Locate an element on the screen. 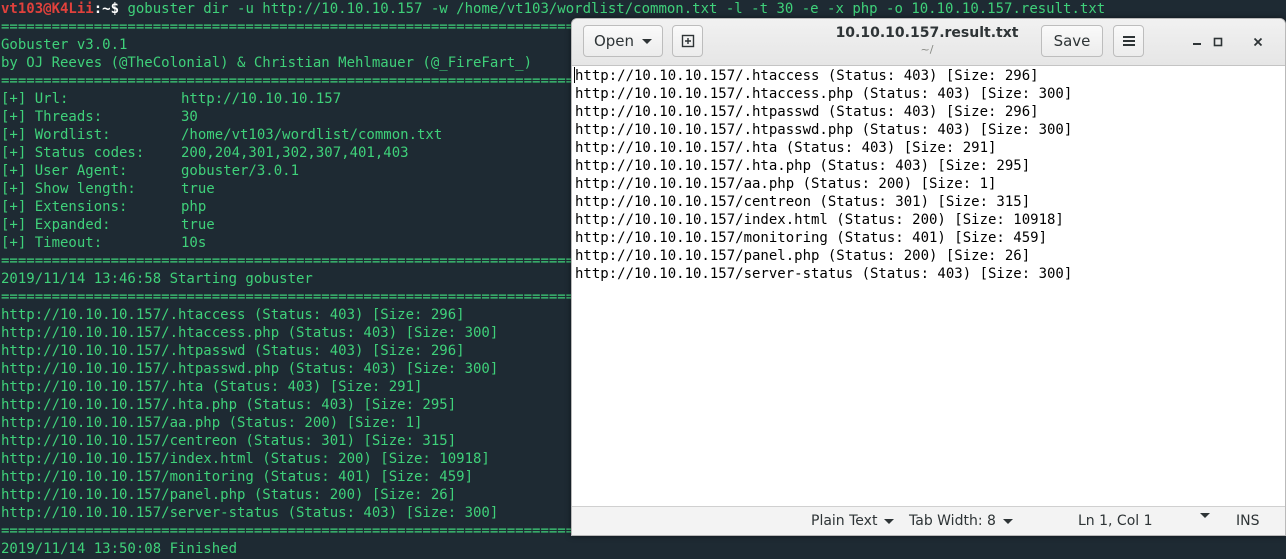 This screenshot has width=1286, height=559. hamburger-menu-icon is located at coordinates (1128, 41).